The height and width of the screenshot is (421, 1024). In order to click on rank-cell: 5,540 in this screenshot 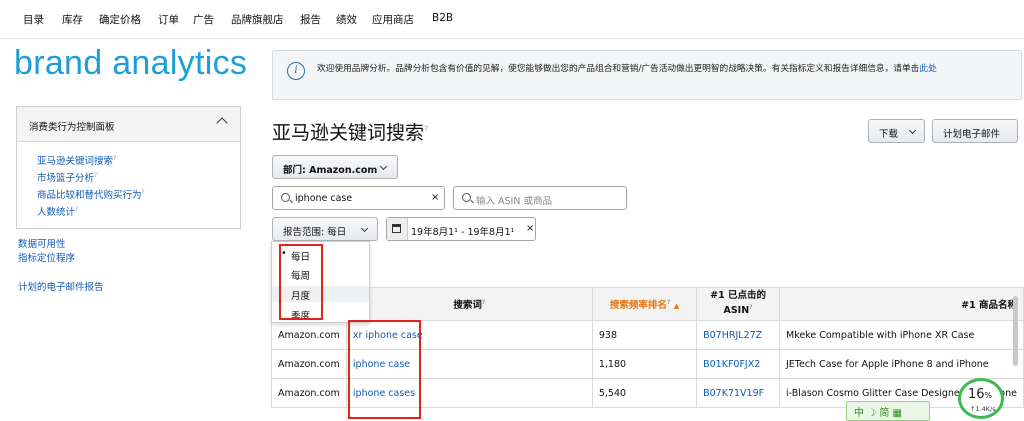, I will do `click(644, 393)`.